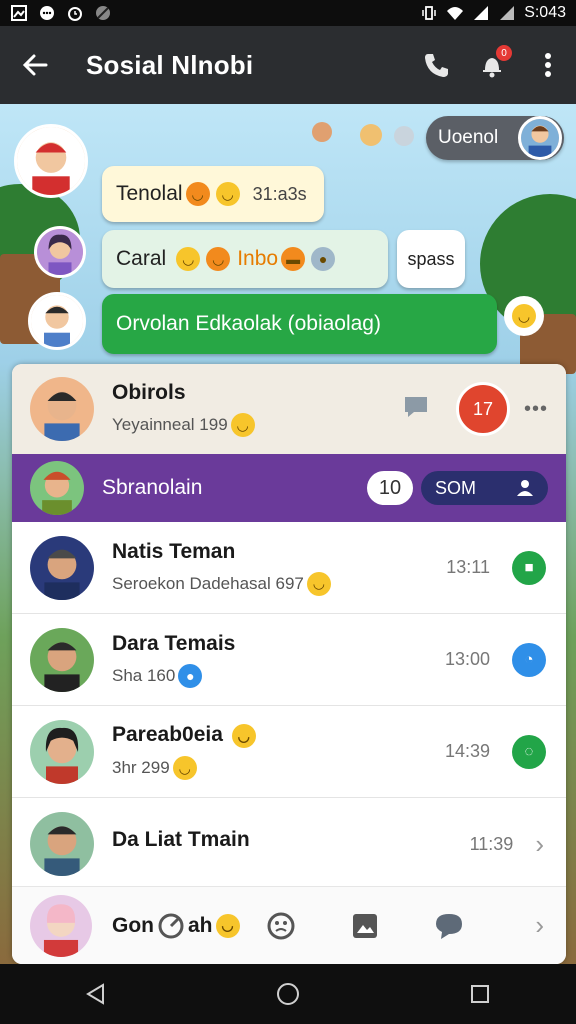 The height and width of the screenshot is (1024, 576). What do you see at coordinates (289, 409) in the screenshot?
I see `pinned-chat-row: Obirols Yeyainneal 199 ◡ 17 •••` at bounding box center [289, 409].